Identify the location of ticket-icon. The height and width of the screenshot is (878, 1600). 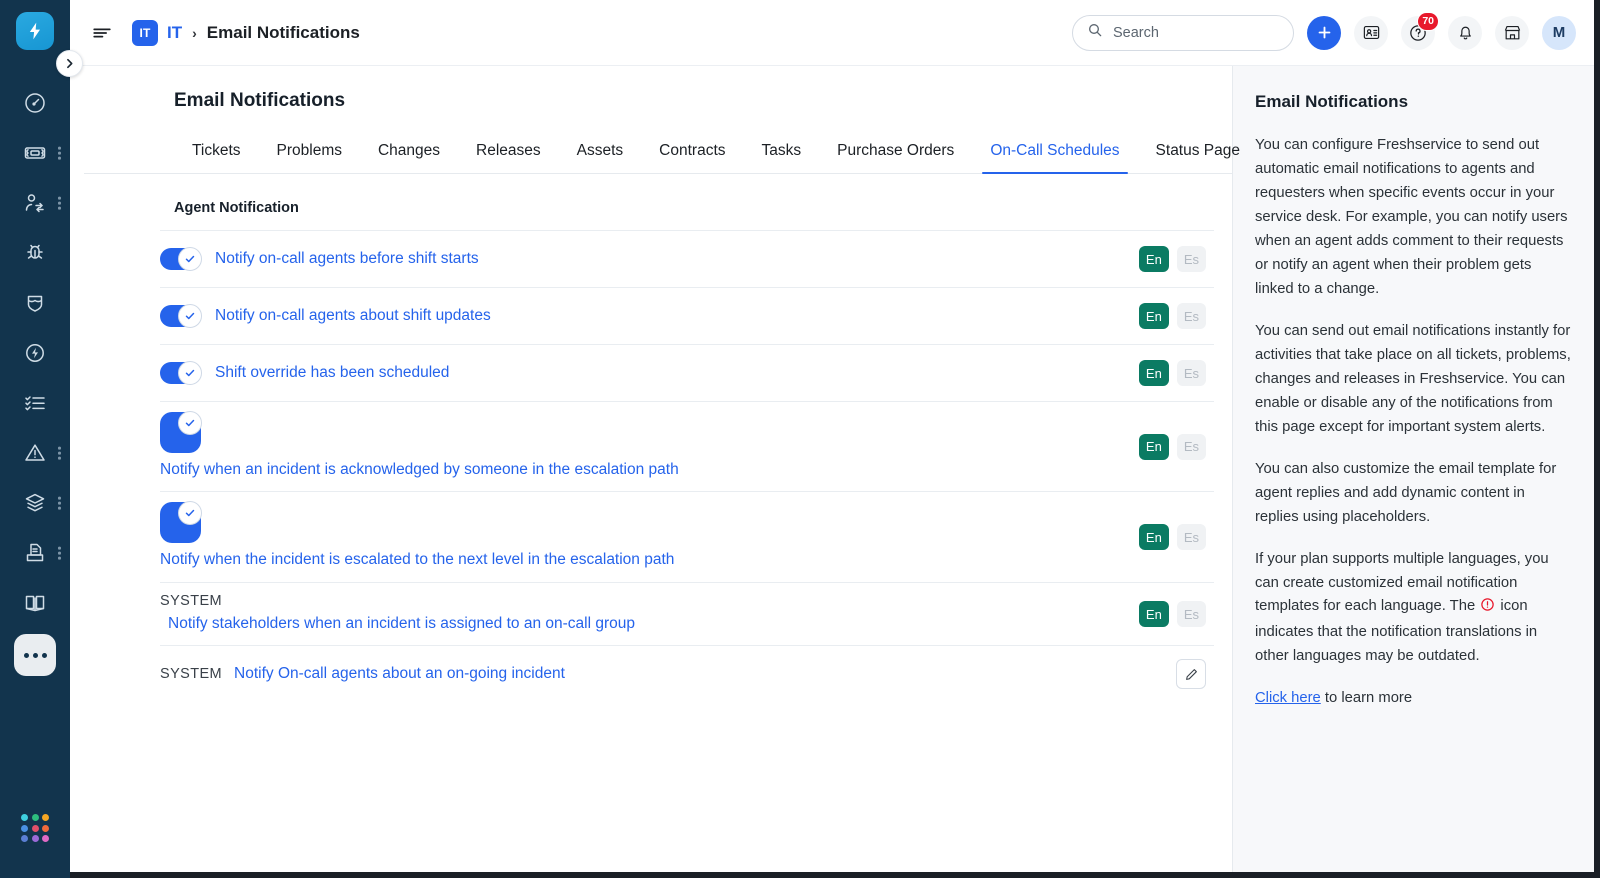
(35, 153).